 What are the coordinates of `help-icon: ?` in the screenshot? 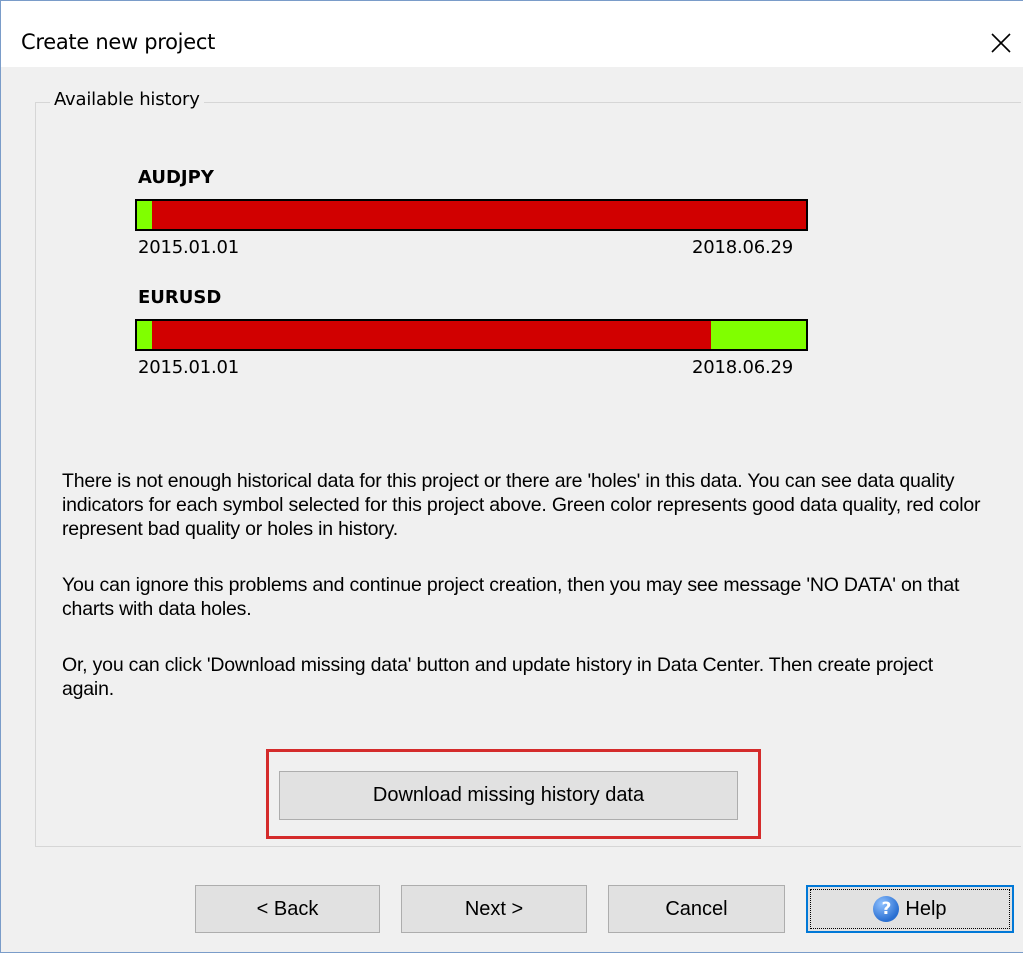 It's located at (886, 909).